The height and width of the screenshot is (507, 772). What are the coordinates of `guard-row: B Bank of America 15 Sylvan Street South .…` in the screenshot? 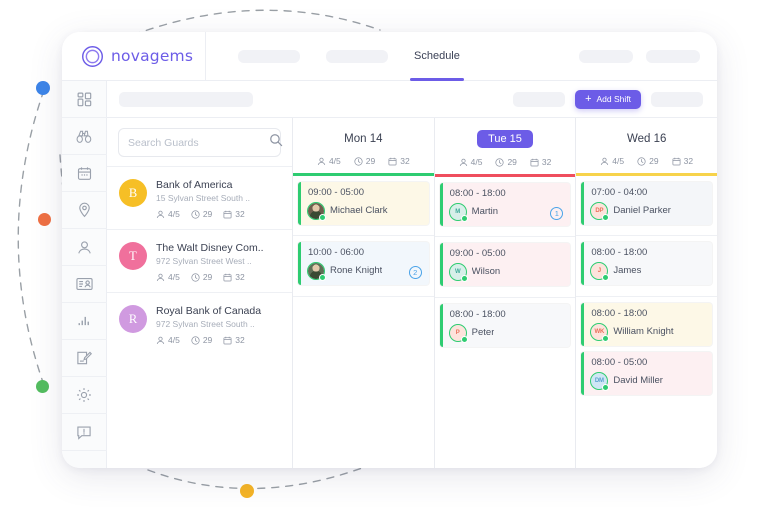 It's located at (199, 197).